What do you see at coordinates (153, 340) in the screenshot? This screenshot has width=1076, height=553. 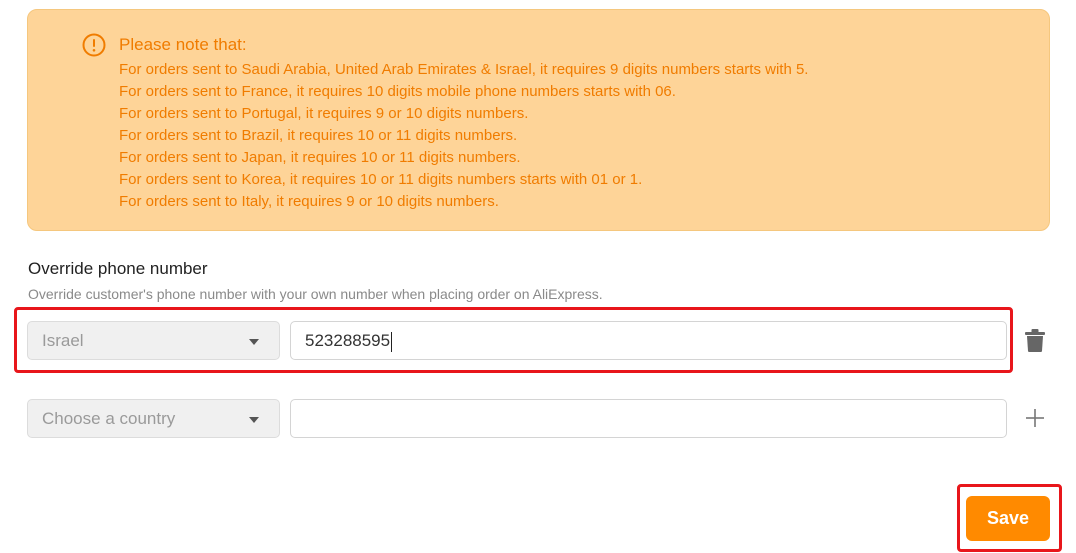 I see `country-select: Israel` at bounding box center [153, 340].